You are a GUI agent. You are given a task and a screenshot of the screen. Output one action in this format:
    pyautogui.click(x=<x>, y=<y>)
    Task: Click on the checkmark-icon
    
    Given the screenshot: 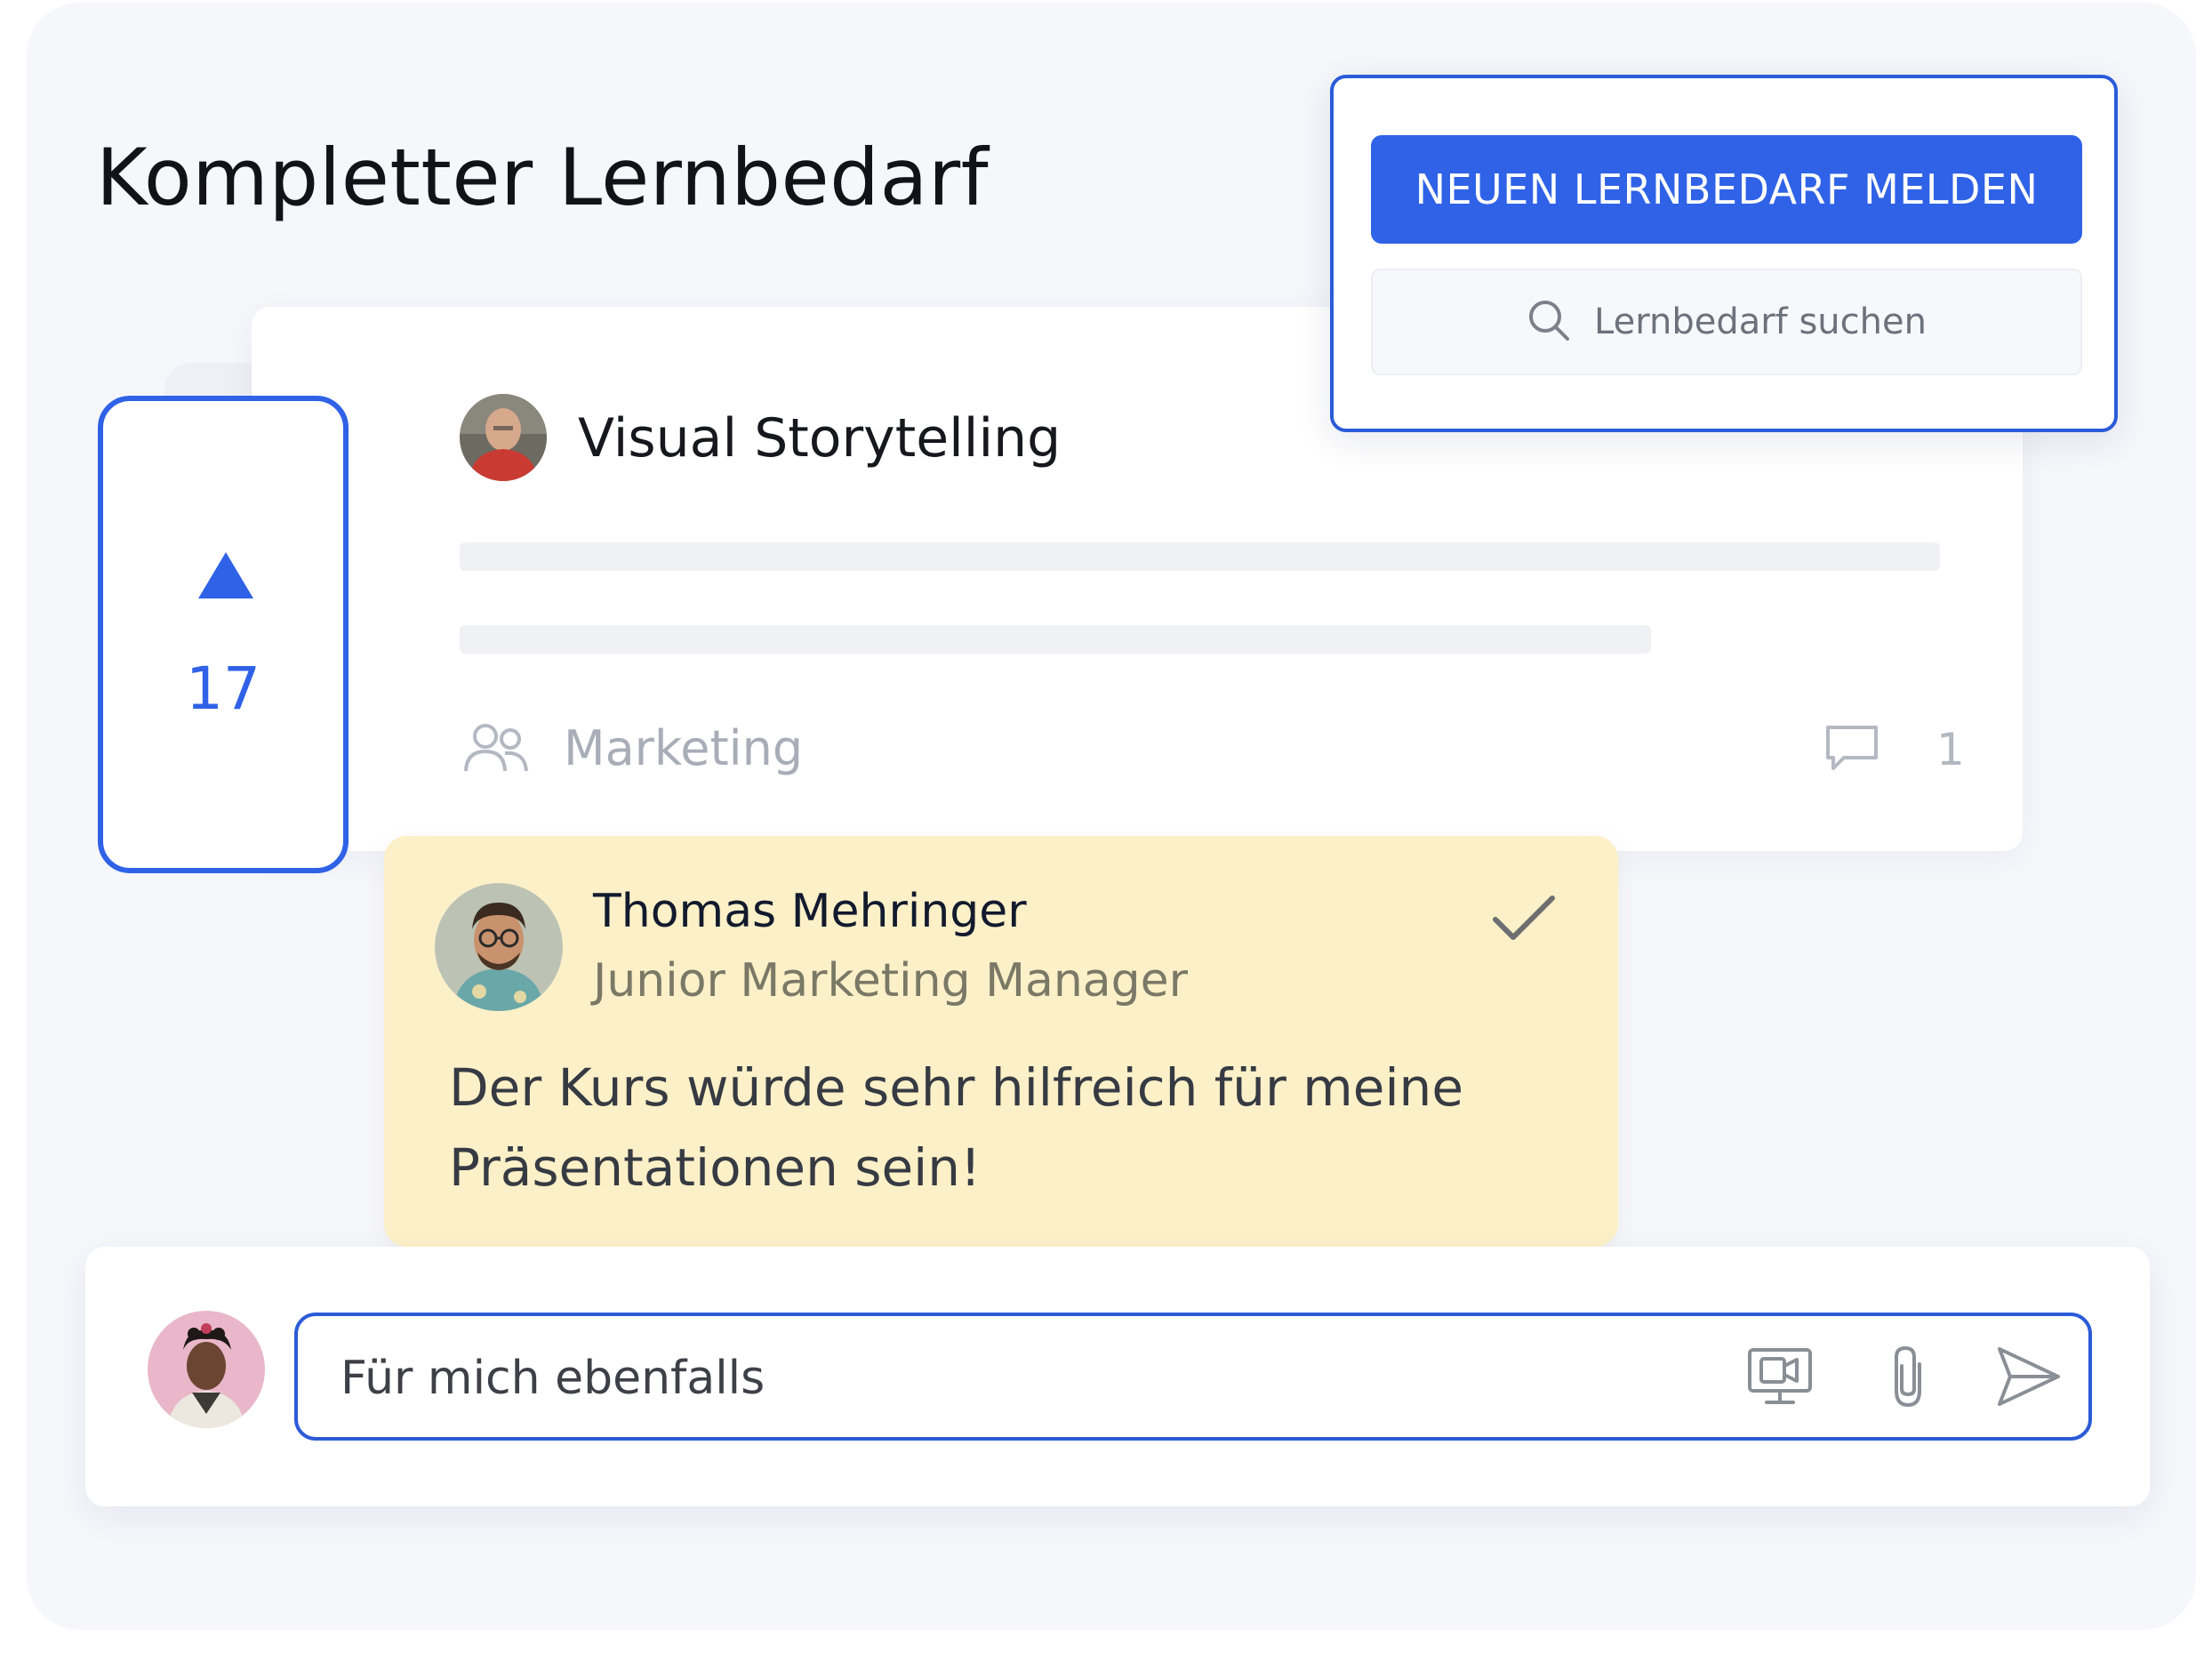 What is the action you would take?
    pyautogui.click(x=1524, y=921)
    